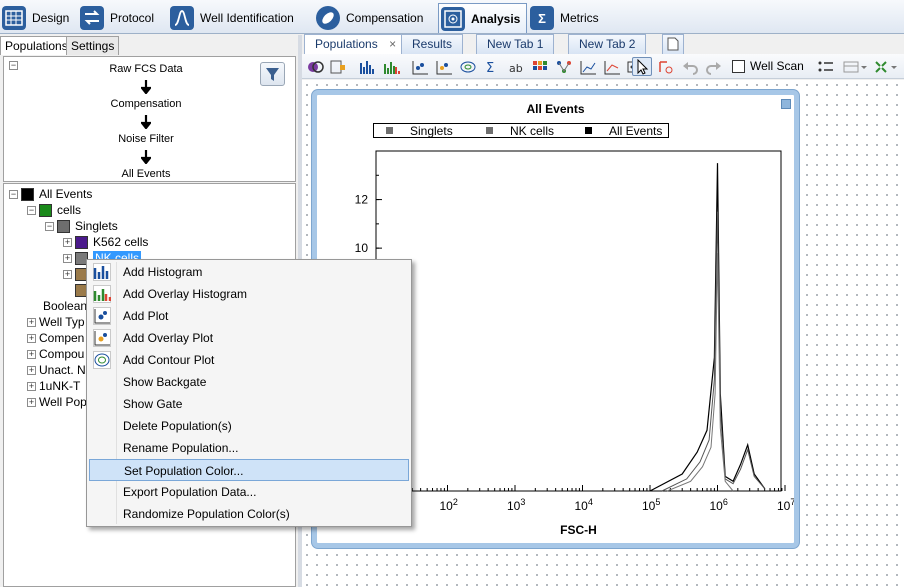 This screenshot has height=587, width=904. Describe the element at coordinates (37, 18) in the screenshot. I see `ribbon-tab-design: Design` at that location.